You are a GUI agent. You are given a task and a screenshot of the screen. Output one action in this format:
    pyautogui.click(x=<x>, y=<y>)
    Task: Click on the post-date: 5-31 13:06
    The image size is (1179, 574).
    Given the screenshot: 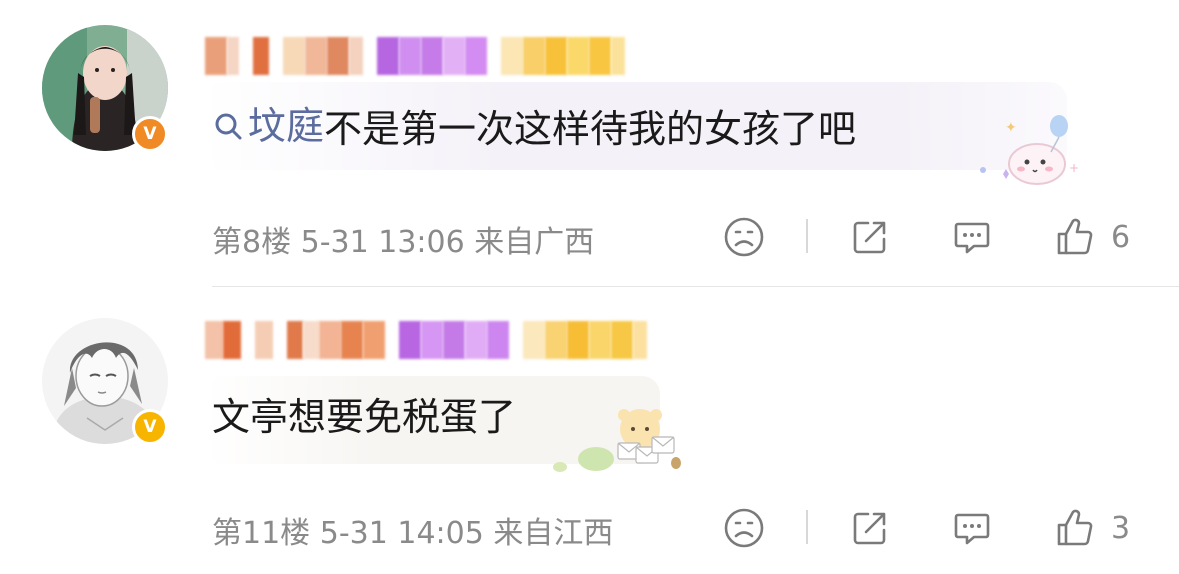 What is the action you would take?
    pyautogui.click(x=382, y=242)
    